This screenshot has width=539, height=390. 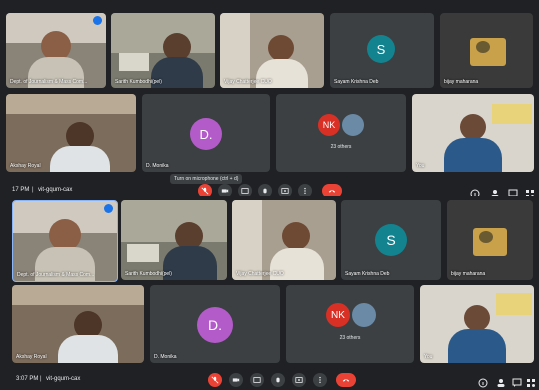 What do you see at coordinates (27, 379) in the screenshot?
I see `meeting-time: 3:07 PM` at bounding box center [27, 379].